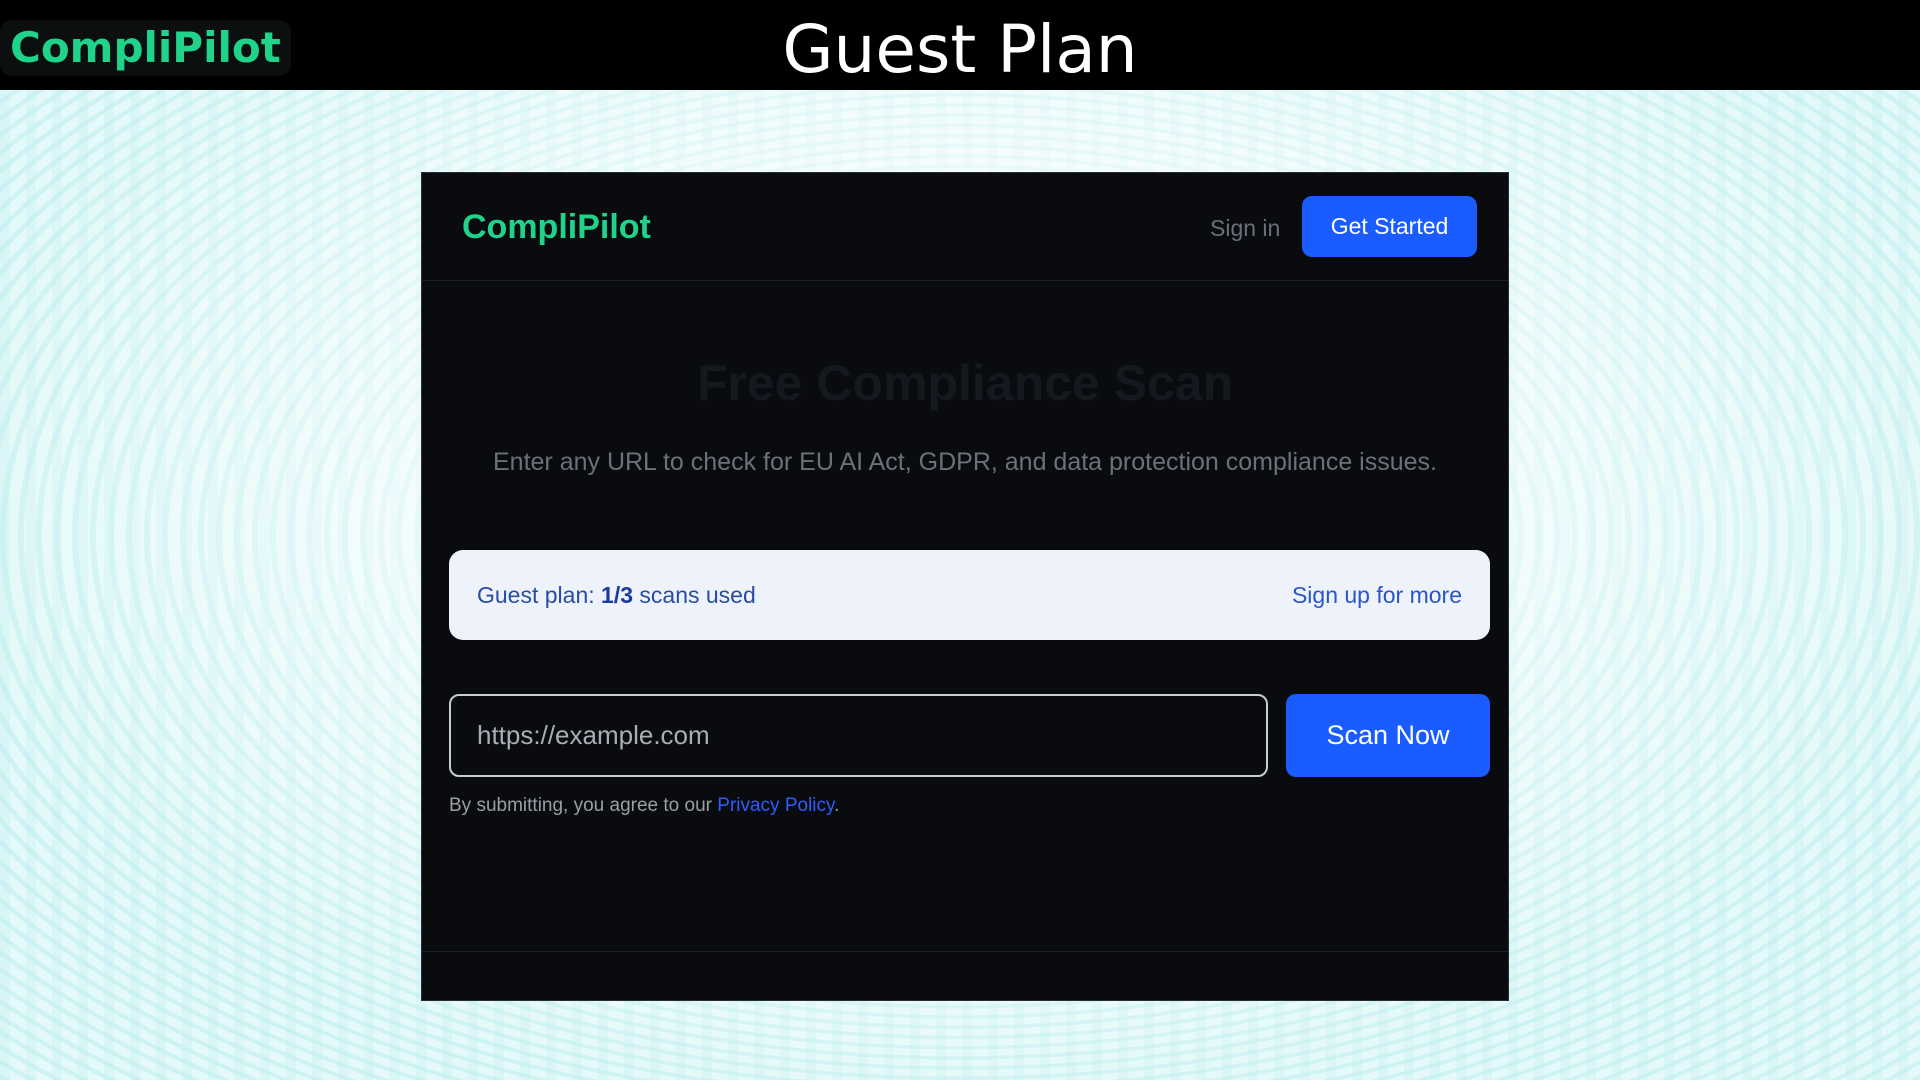  What do you see at coordinates (858, 735) in the screenshot?
I see `url-input` at bounding box center [858, 735].